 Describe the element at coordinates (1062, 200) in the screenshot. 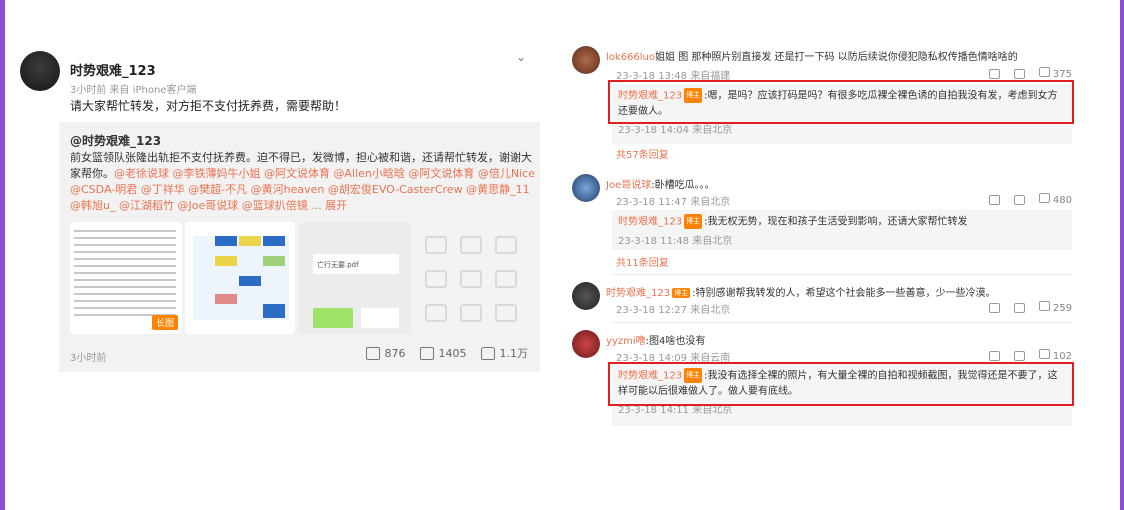

I see `like-count: 480` at that location.